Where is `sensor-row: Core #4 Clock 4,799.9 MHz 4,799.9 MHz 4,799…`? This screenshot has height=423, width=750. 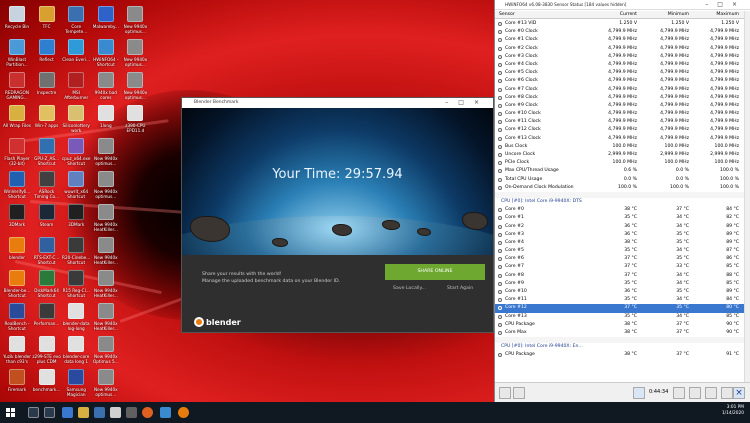
sensor-row: Core #4 Clock 4,799.9 MHz 4,799.9 MHz 4,799… is located at coordinates (622, 65).